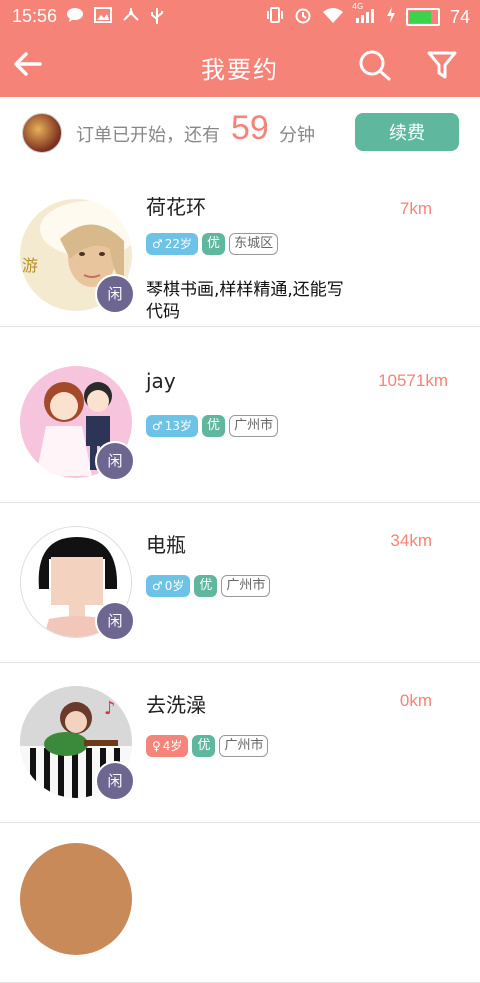 Image resolution: width=480 pixels, height=983 pixels. What do you see at coordinates (157, 18) in the screenshot?
I see `usb-icon` at bounding box center [157, 18].